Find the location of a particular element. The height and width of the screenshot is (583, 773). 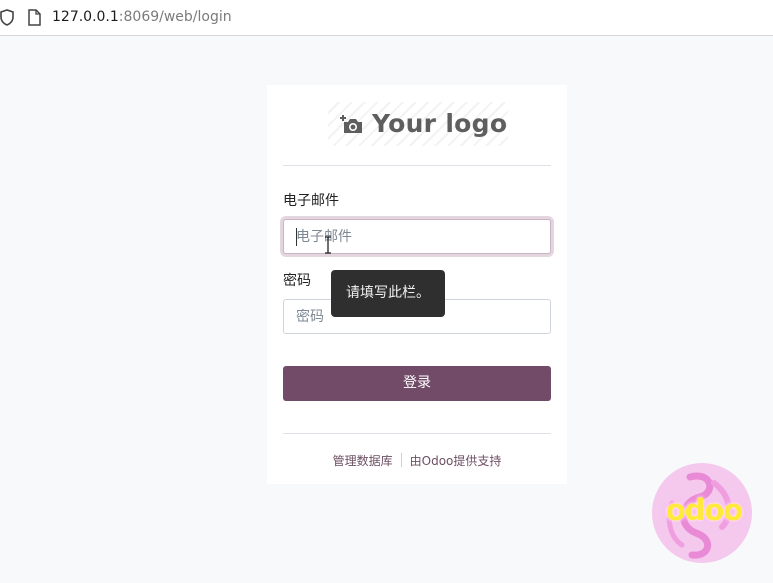

odoo-badge-text: odoo is located at coordinates (704, 510).